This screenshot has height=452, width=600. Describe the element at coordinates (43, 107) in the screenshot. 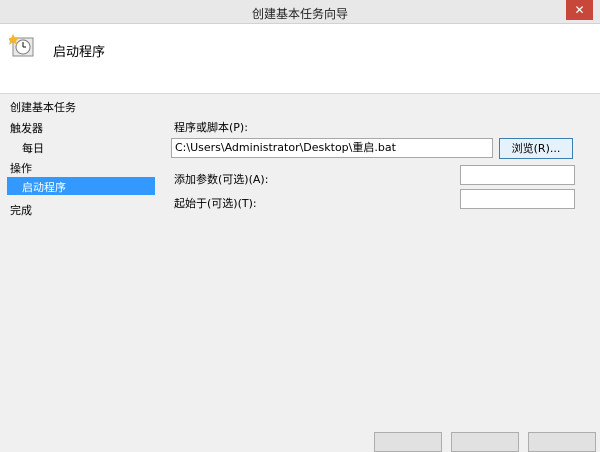

I see `step-create-basic-task: 创建基本任务` at that location.